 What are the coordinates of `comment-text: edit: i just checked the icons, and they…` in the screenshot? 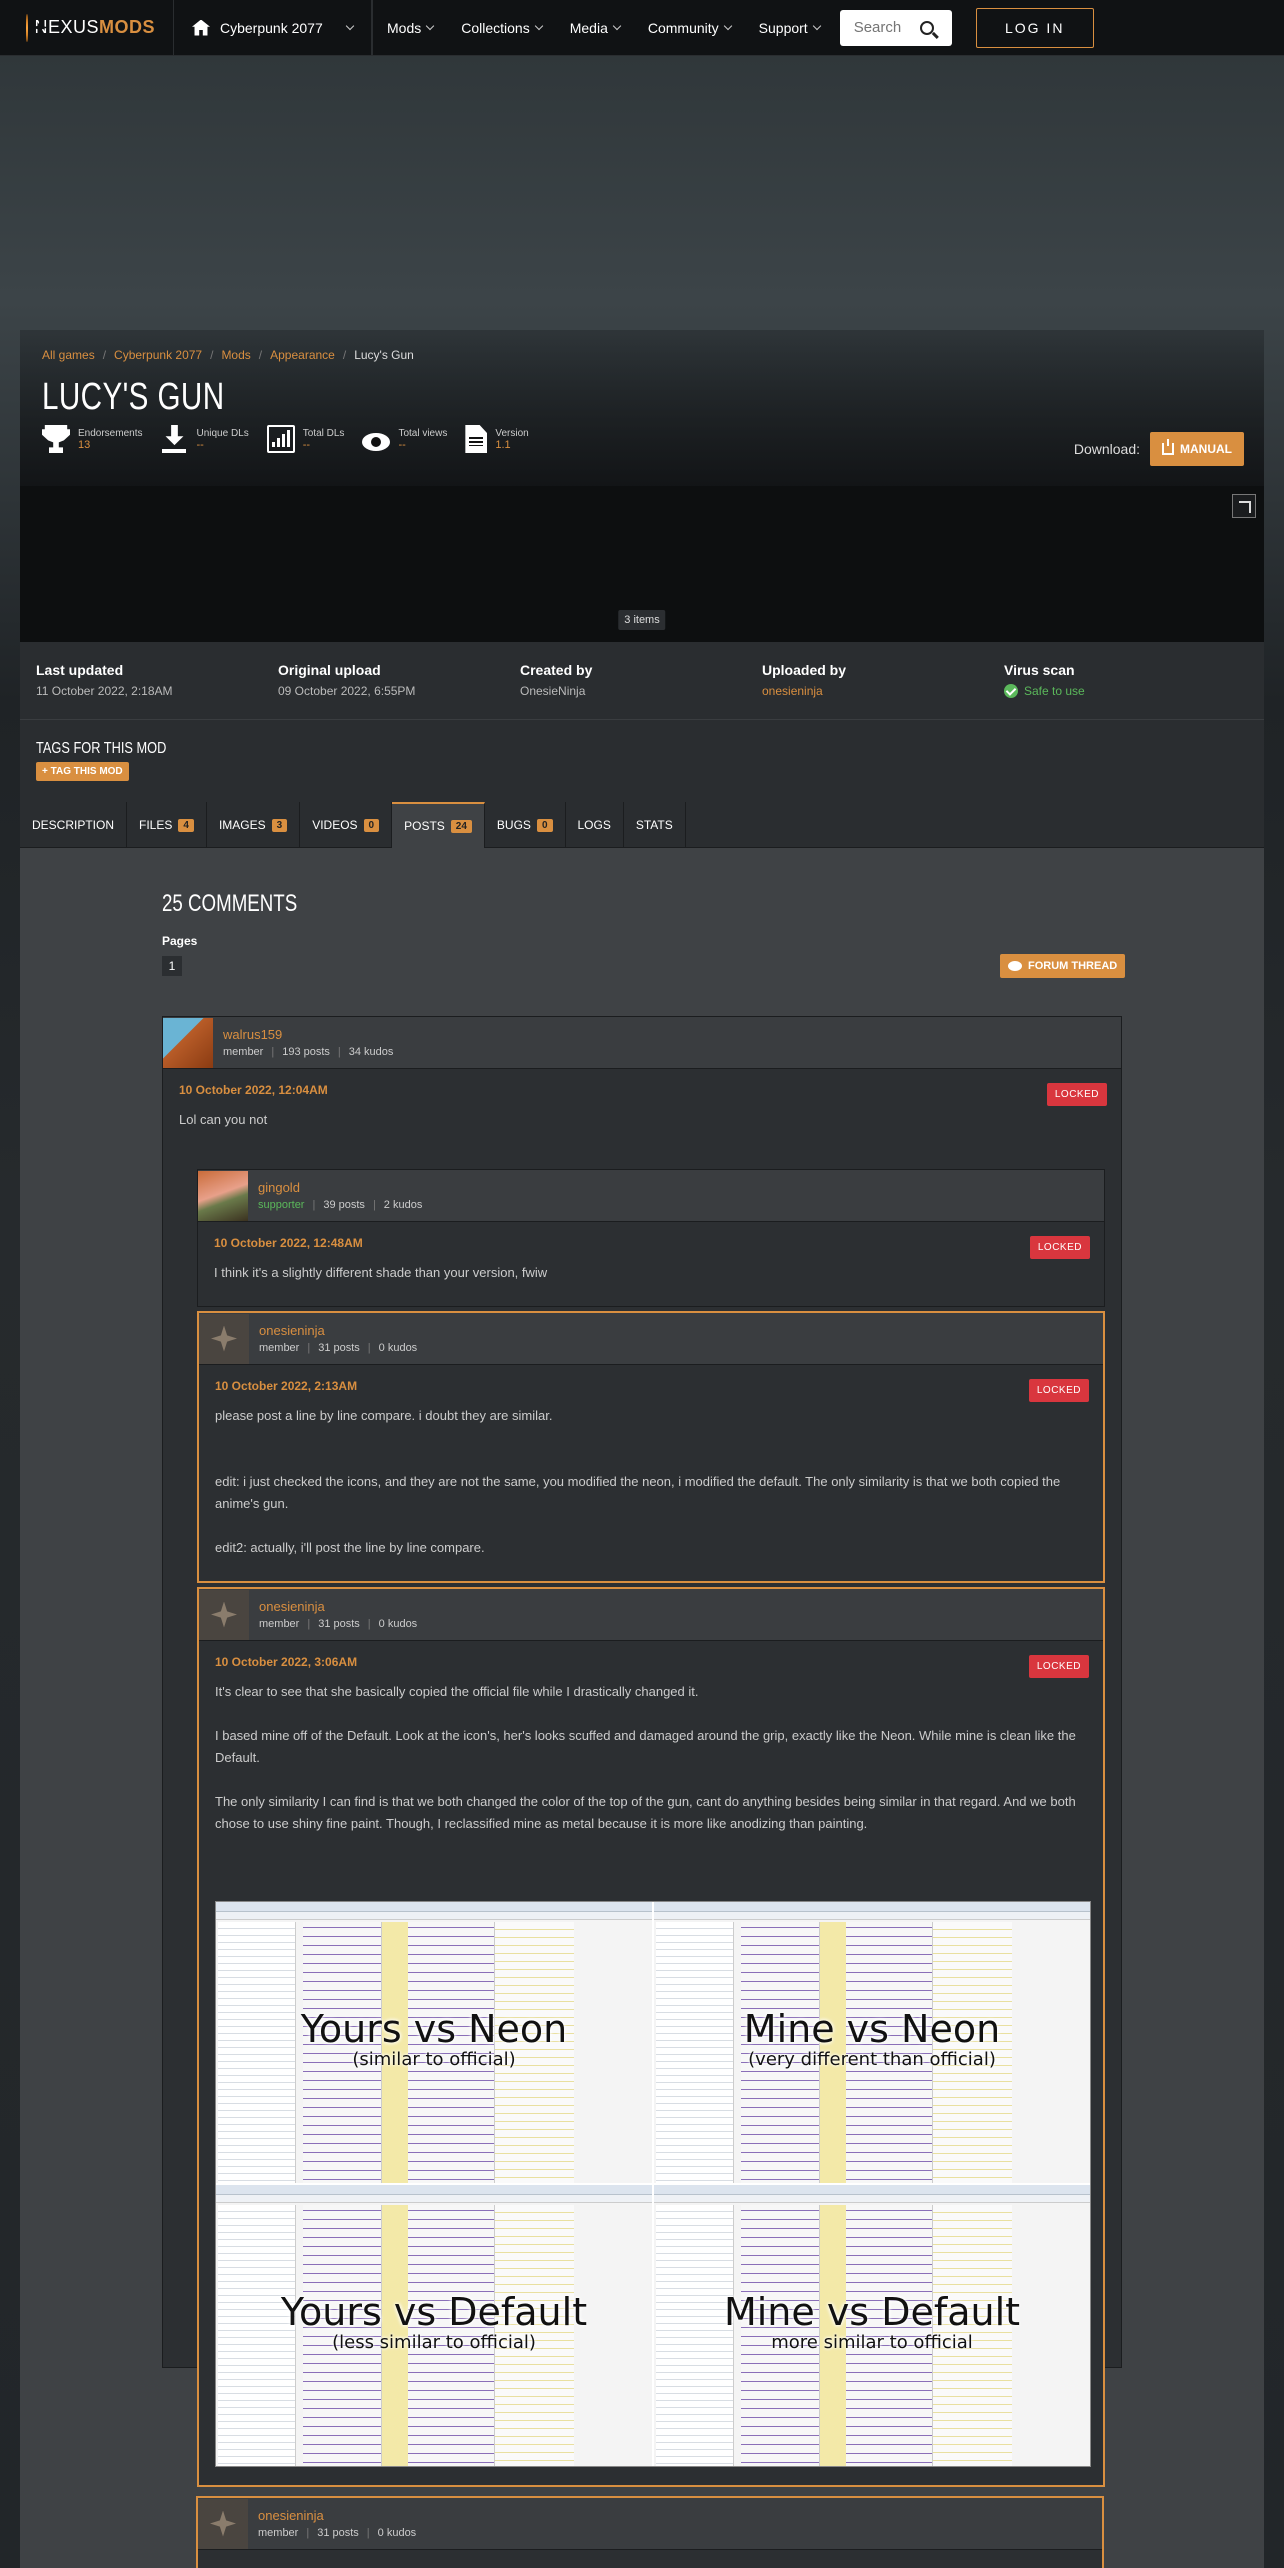 It's located at (638, 1492).